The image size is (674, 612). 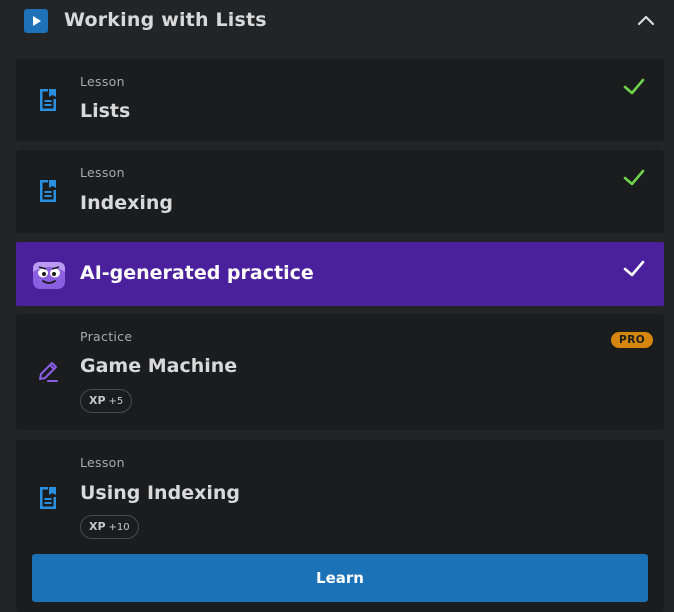 I want to click on item-name: Game Machine, so click(x=159, y=366).